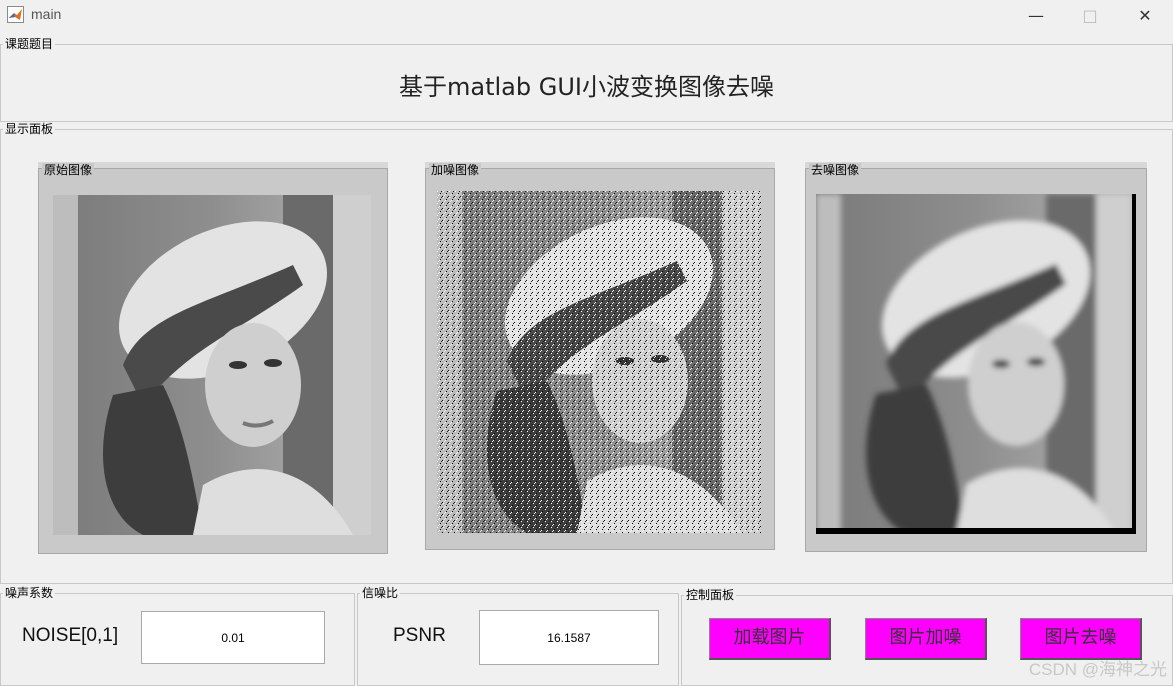  What do you see at coordinates (29, 44) in the screenshot?
I see `topic-panel-label: 课题题目` at bounding box center [29, 44].